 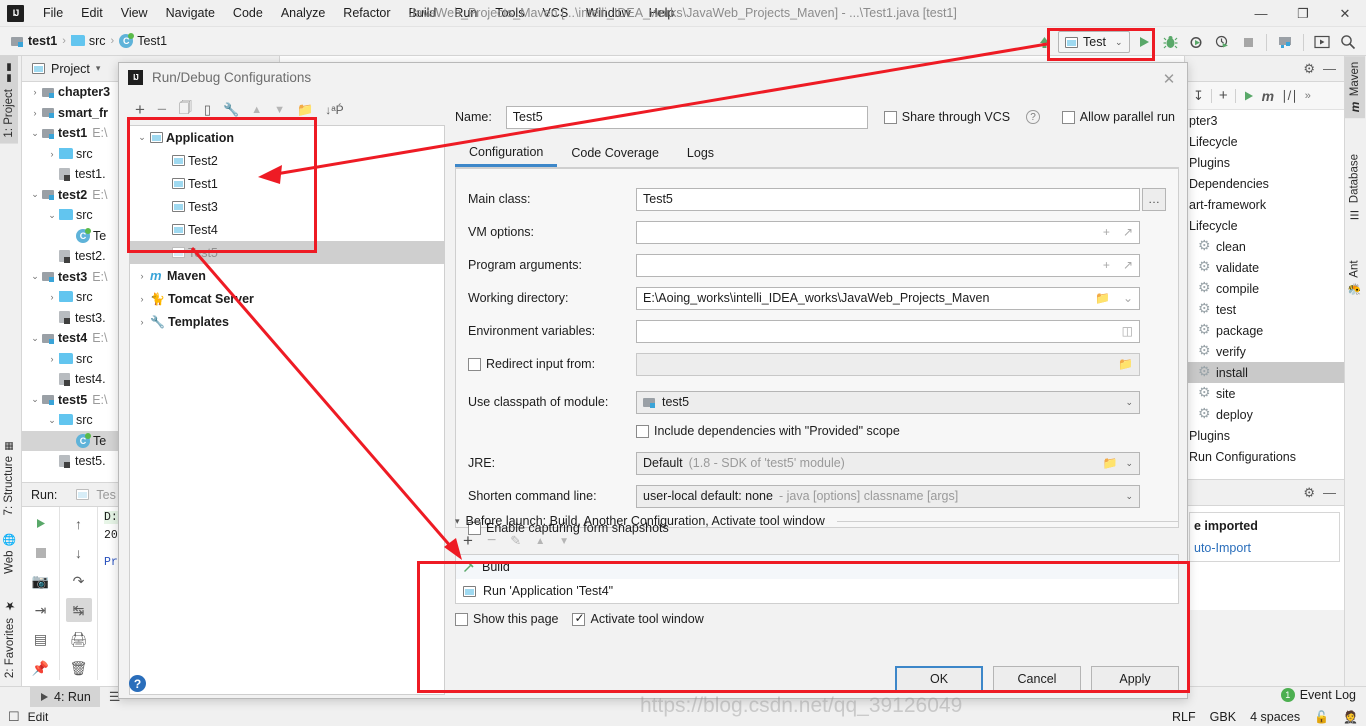 What do you see at coordinates (287, 183) in the screenshot?
I see `config-tree-row-test1: Test1` at bounding box center [287, 183].